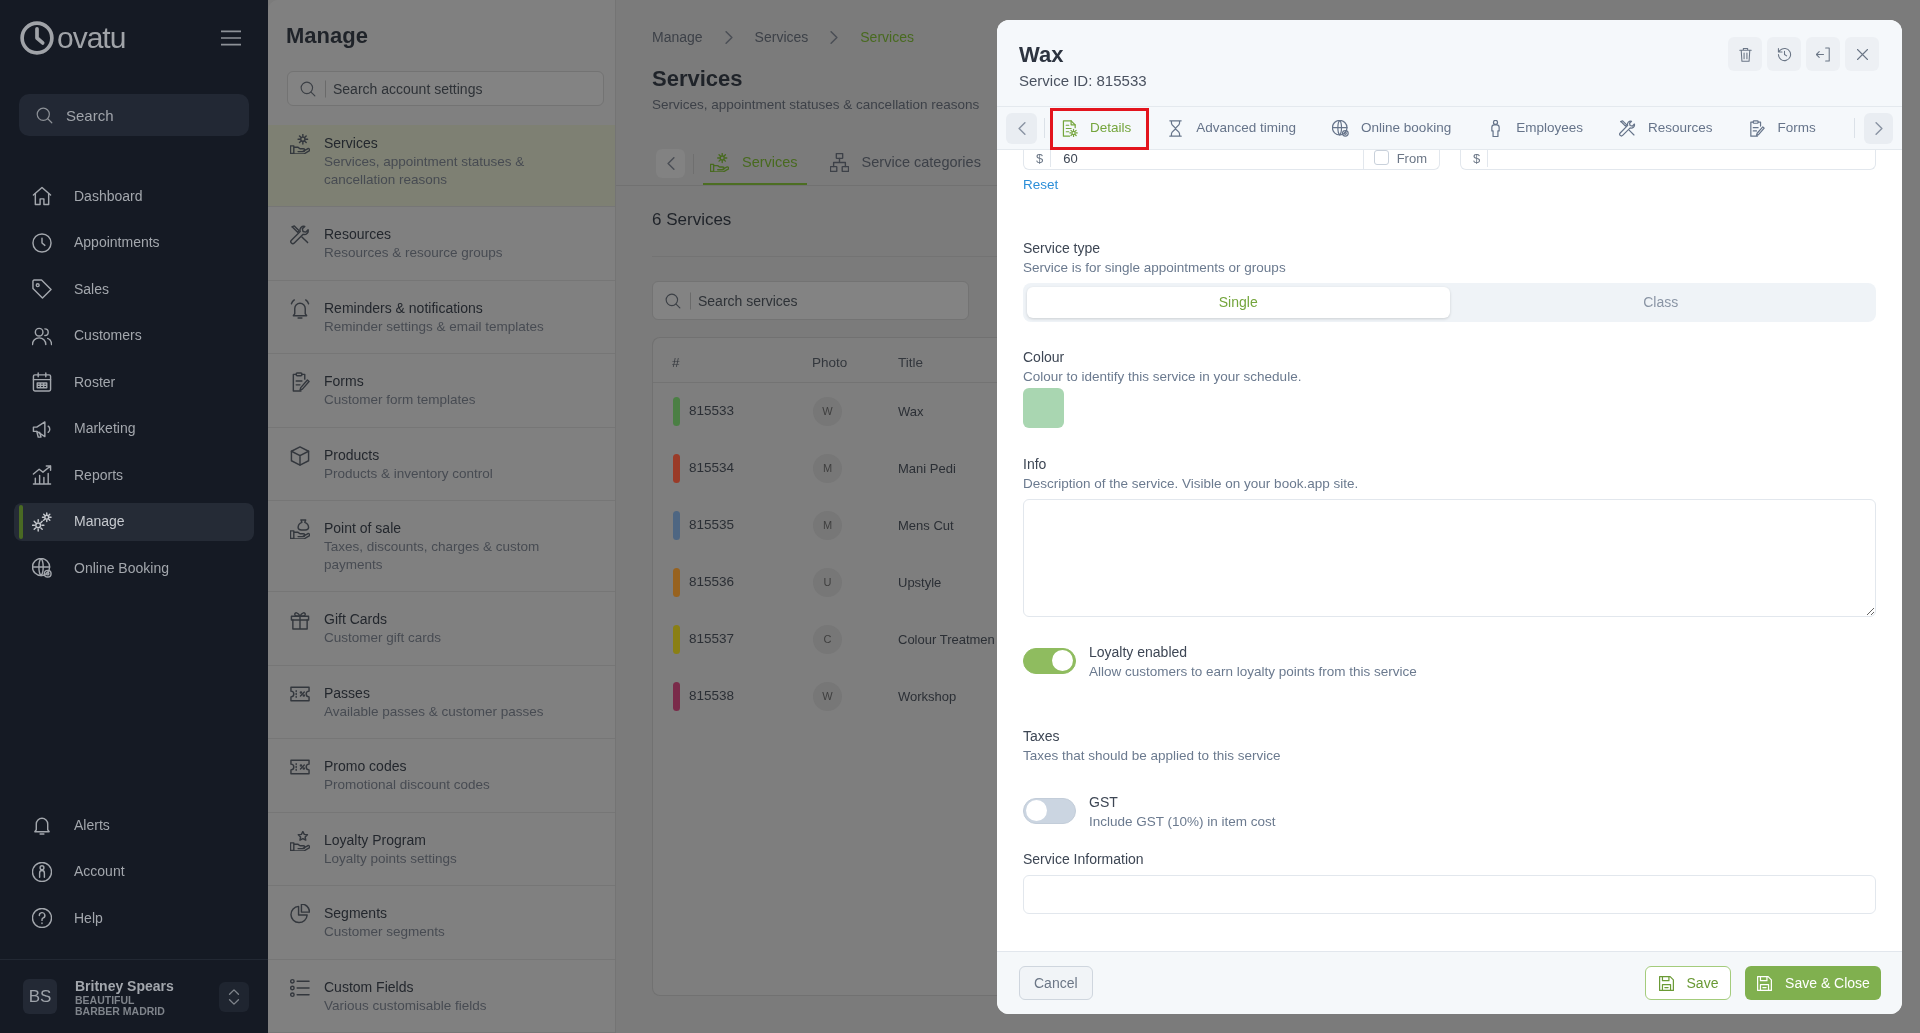 This screenshot has width=1920, height=1033. What do you see at coordinates (383, 638) in the screenshot?
I see `item-description: Customer gift cards` at bounding box center [383, 638].